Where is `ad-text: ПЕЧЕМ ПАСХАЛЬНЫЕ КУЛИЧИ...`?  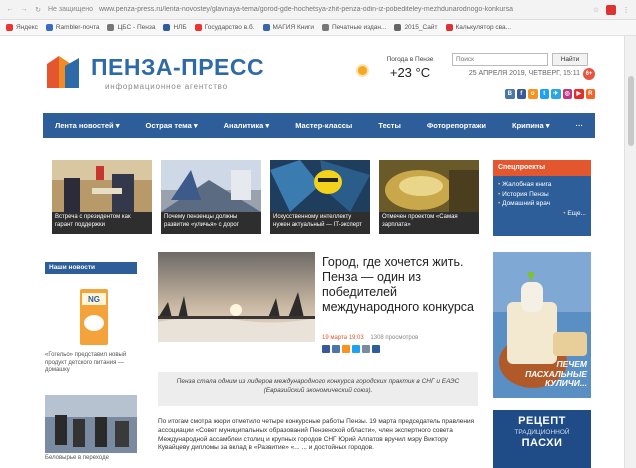
ad-text: ПЕЧЕМ ПАСХАЛЬНЫЕ КУЛИЧИ... is located at coordinates (556, 373).